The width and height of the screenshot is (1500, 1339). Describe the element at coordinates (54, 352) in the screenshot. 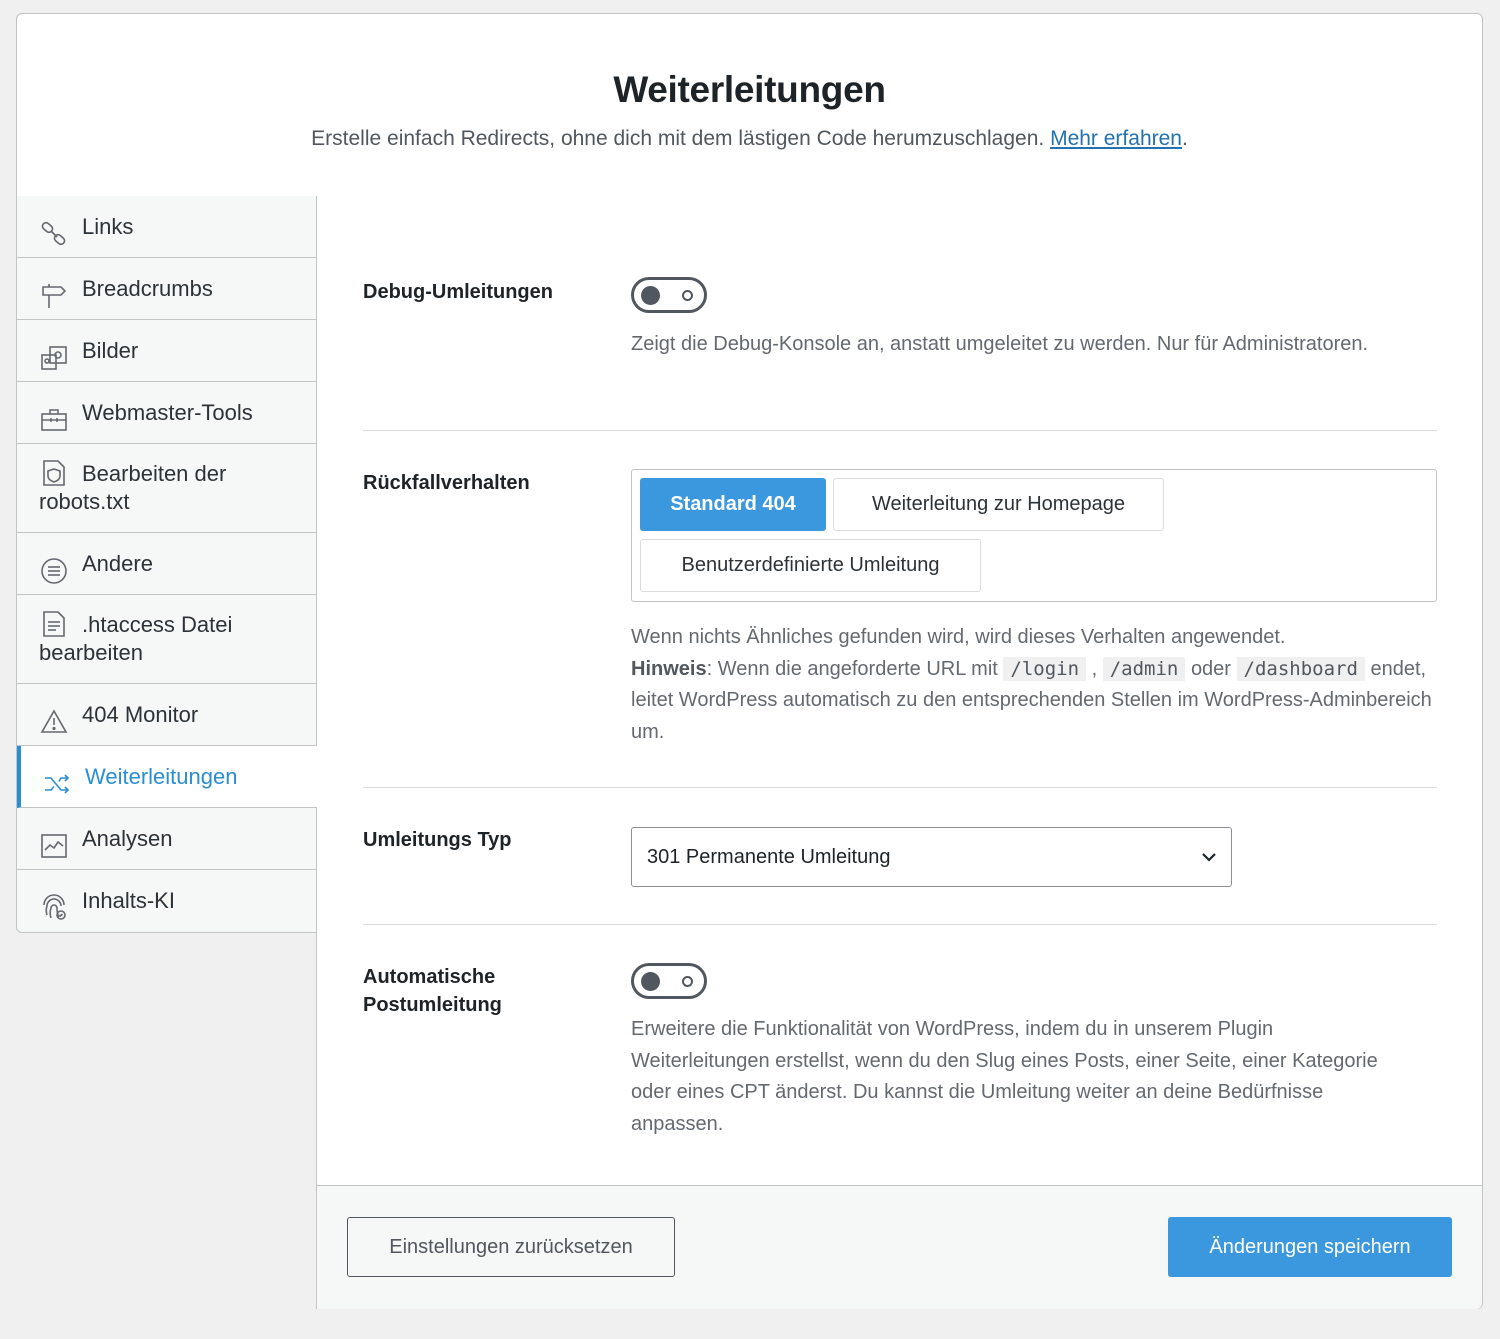

I see `images-icon` at that location.